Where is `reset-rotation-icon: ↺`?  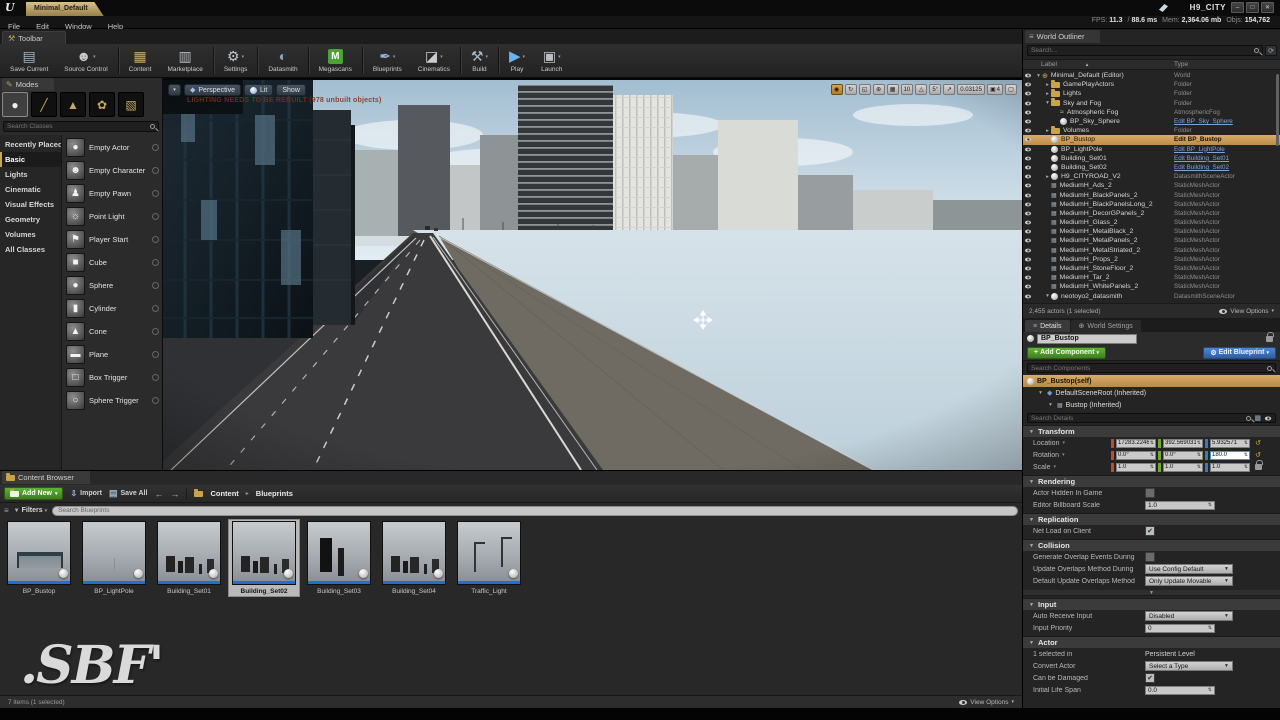
reset-rotation-icon: ↺ is located at coordinates (1258, 455).